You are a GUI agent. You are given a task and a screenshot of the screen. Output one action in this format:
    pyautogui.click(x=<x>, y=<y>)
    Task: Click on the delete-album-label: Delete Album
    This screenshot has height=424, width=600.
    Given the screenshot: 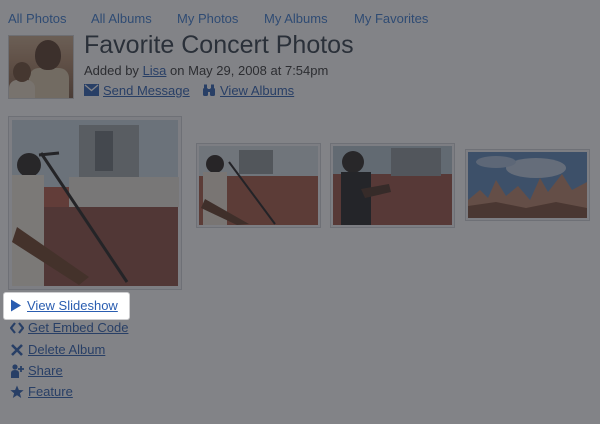 What is the action you would take?
    pyautogui.click(x=67, y=349)
    